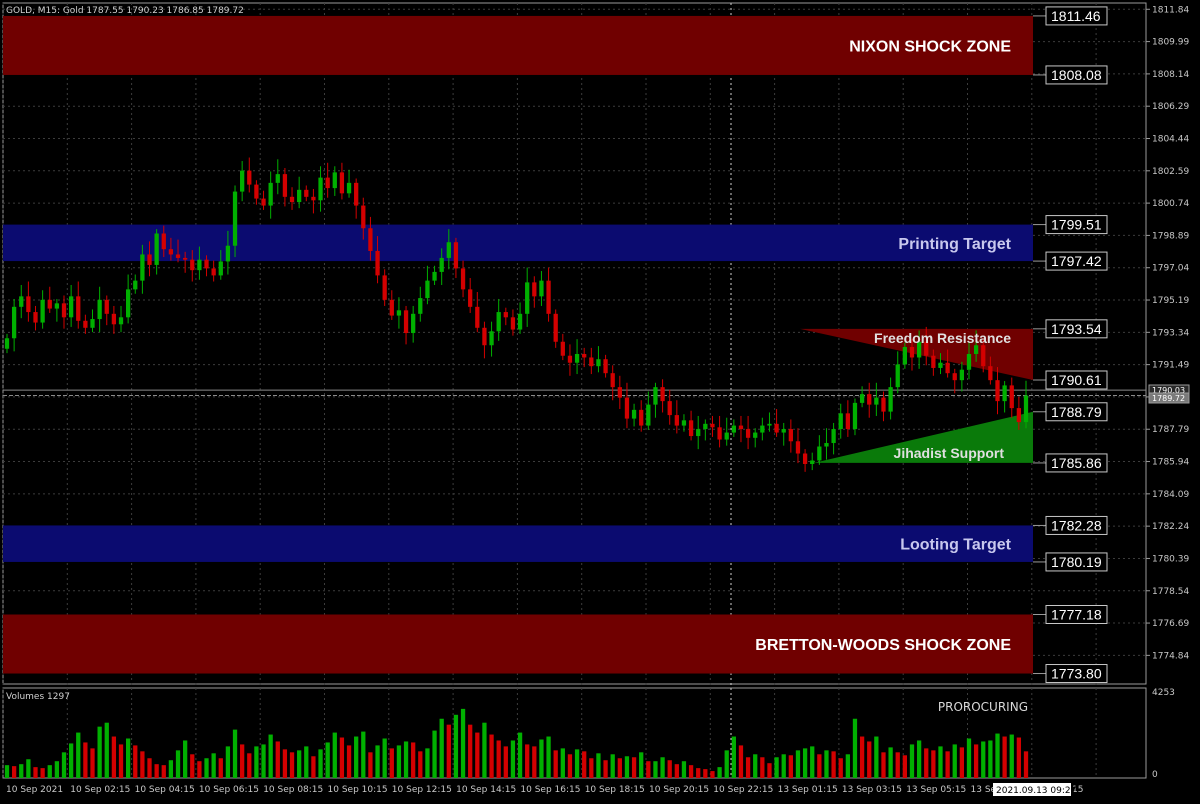  Describe the element at coordinates (34, 790) in the screenshot. I see `x-tick-label: 10 Sep 2021` at that location.